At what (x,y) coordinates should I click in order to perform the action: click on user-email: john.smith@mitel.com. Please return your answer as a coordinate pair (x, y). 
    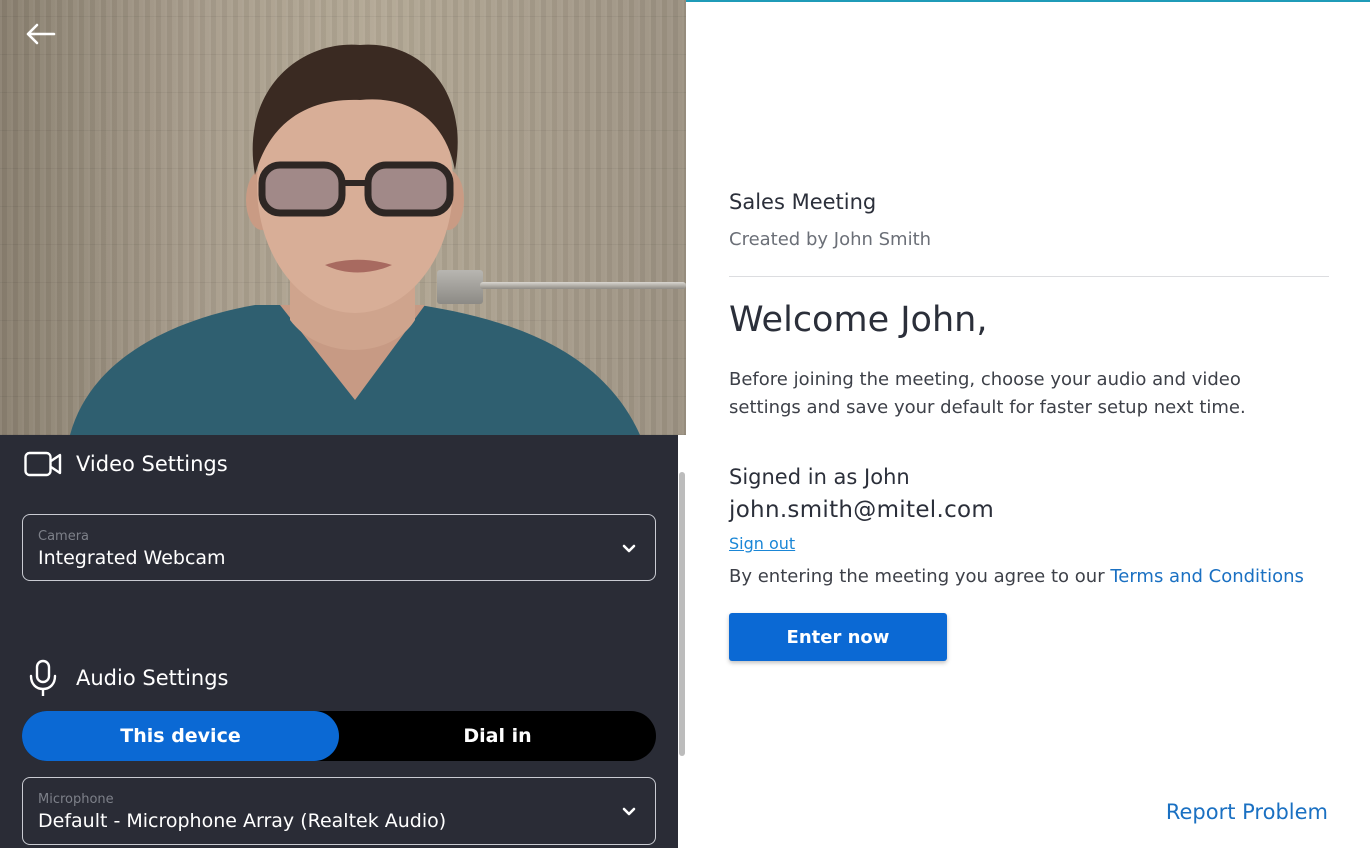
    Looking at the image, I should click on (862, 510).